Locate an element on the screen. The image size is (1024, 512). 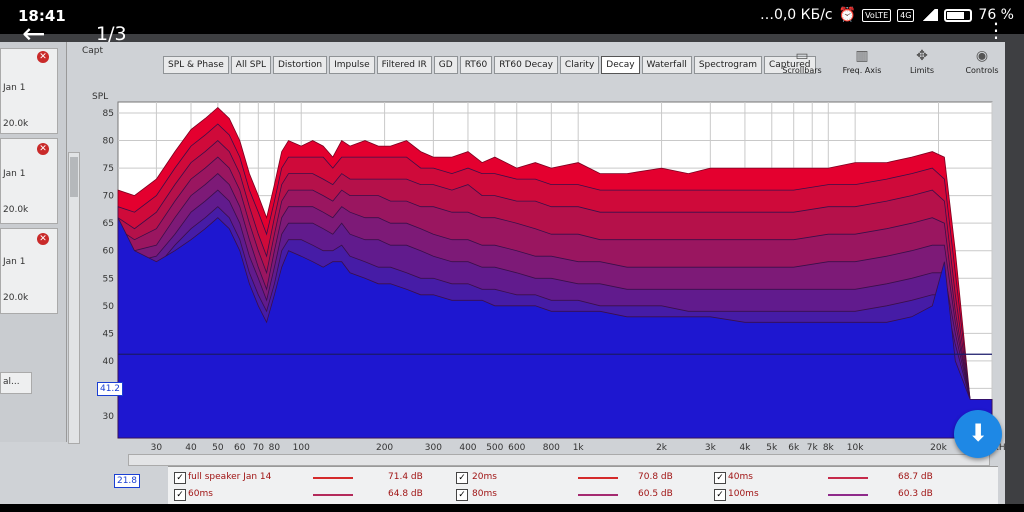
y-tick-label: 30 is located at coordinates (109, 417).